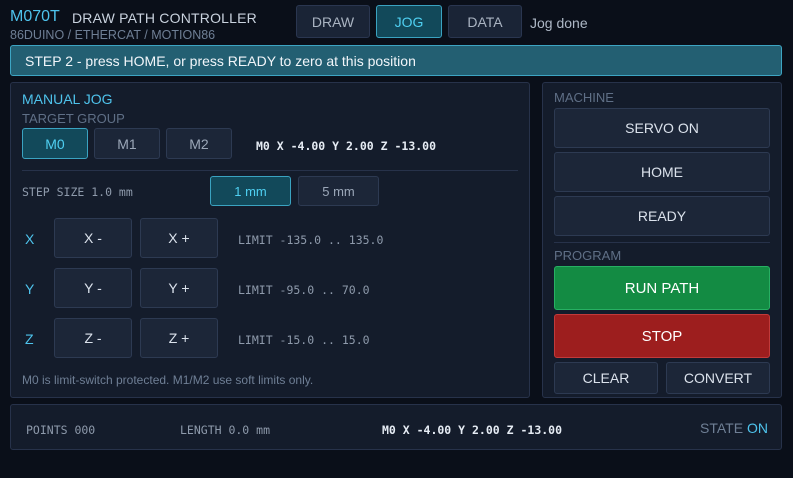 The width and height of the screenshot is (793, 478). I want to click on points-count: POINTS 000, so click(61, 430).